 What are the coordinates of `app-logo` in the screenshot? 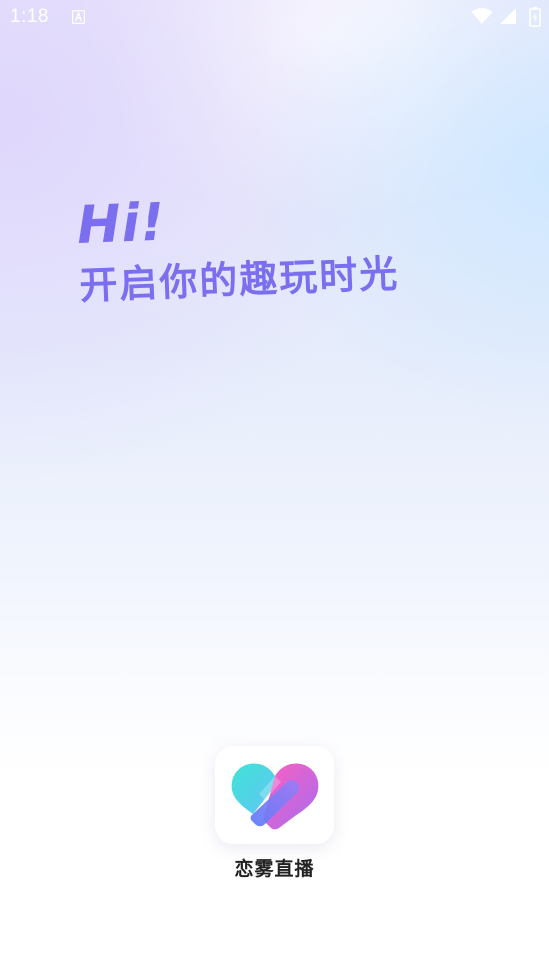 It's located at (274, 795).